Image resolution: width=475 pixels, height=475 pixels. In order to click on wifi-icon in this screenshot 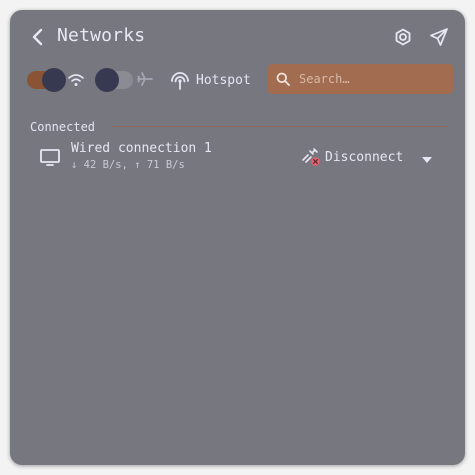, I will do `click(76, 80)`.